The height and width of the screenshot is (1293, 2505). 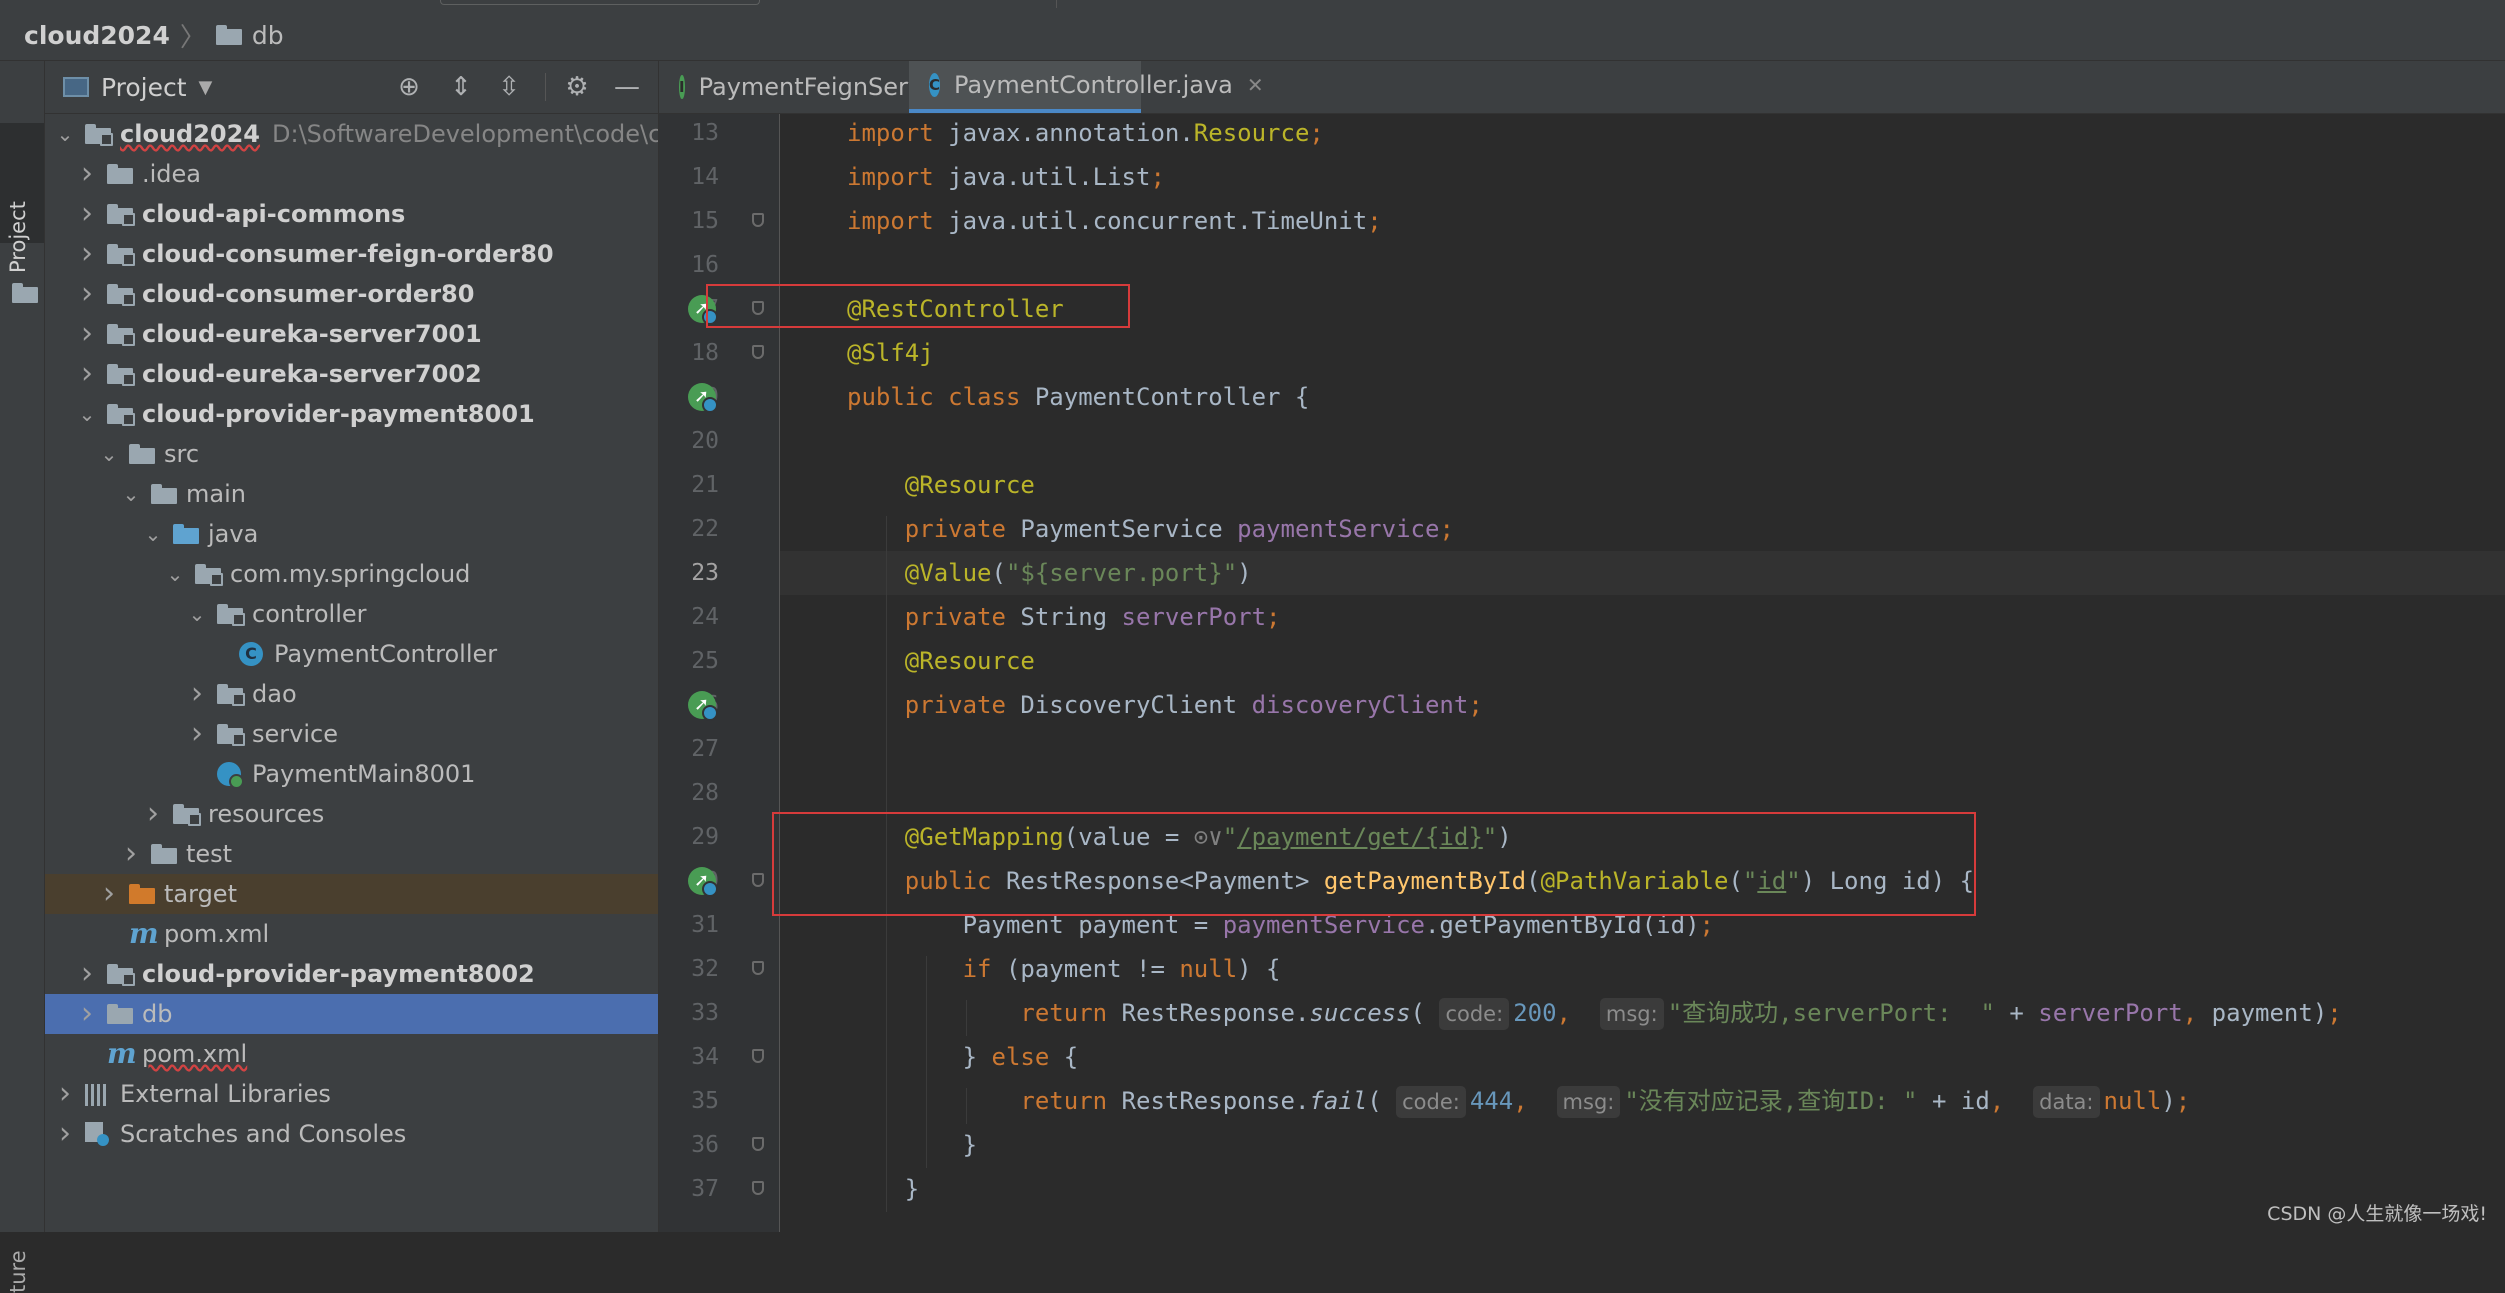 What do you see at coordinates (18, 1271) in the screenshot?
I see `structure-tool-tab: ture` at bounding box center [18, 1271].